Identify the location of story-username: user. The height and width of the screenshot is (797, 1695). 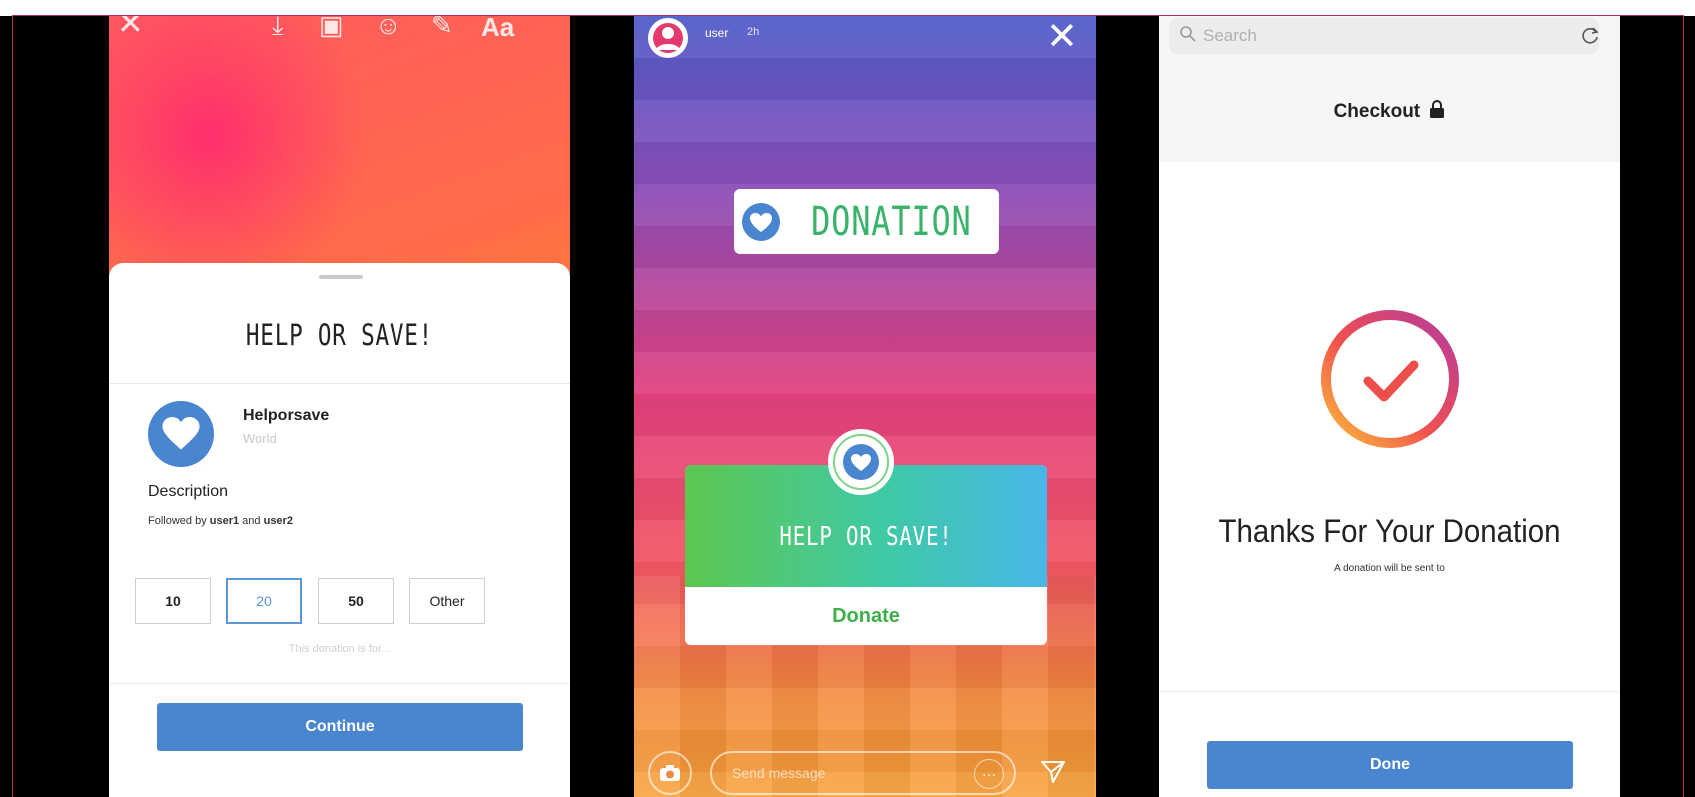
(716, 33).